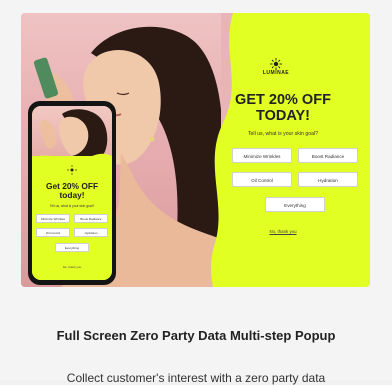 This screenshot has width=392, height=385. I want to click on phone-question: Tell us, what is your skin goal?, so click(72, 206).